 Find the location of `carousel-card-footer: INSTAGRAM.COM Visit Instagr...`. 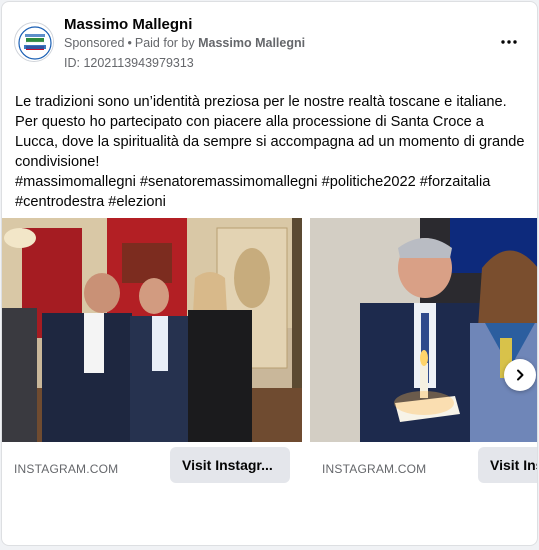

carousel-card-footer: INSTAGRAM.COM Visit Instagr... is located at coordinates (152, 465).